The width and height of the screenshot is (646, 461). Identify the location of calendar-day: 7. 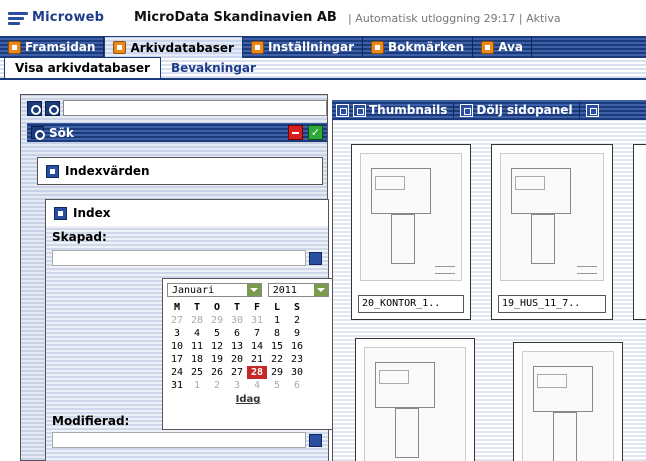
(257, 333).